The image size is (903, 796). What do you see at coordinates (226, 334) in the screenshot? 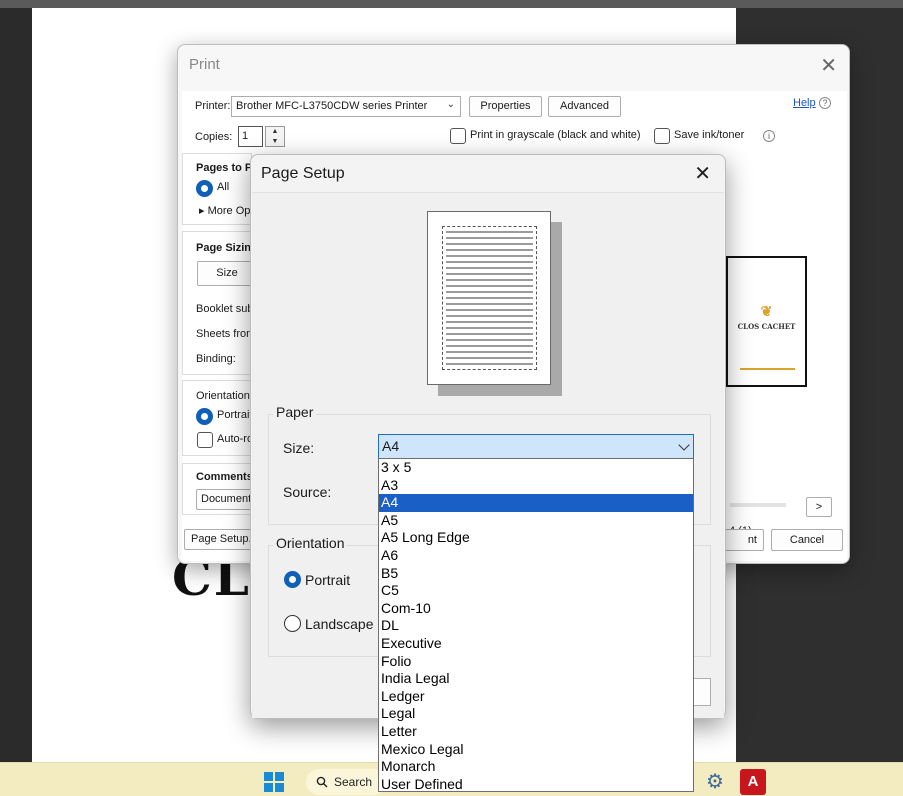
I see `sheets-from-label: Sheets from` at bounding box center [226, 334].